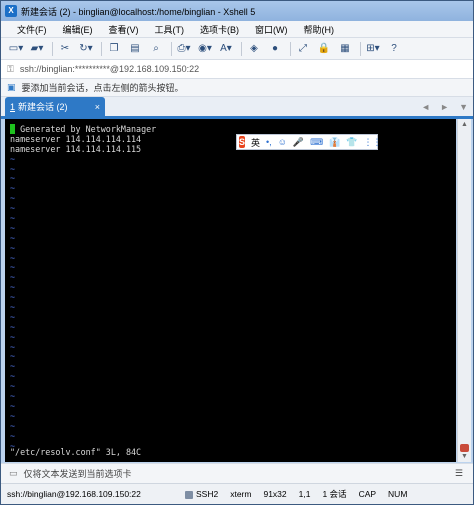 The image size is (474, 505). What do you see at coordinates (184, 49) in the screenshot?
I see `print-icon: ⎙▾` at bounding box center [184, 49].